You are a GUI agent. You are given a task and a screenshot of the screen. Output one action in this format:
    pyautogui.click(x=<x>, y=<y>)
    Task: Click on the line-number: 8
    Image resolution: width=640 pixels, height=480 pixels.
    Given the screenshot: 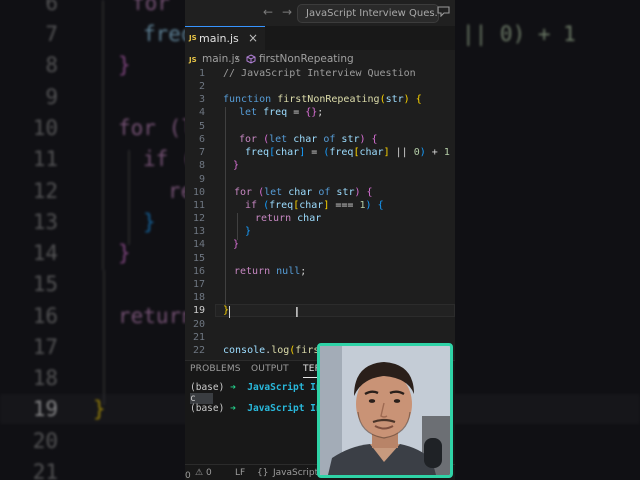 What is the action you would take?
    pyautogui.click(x=201, y=165)
    